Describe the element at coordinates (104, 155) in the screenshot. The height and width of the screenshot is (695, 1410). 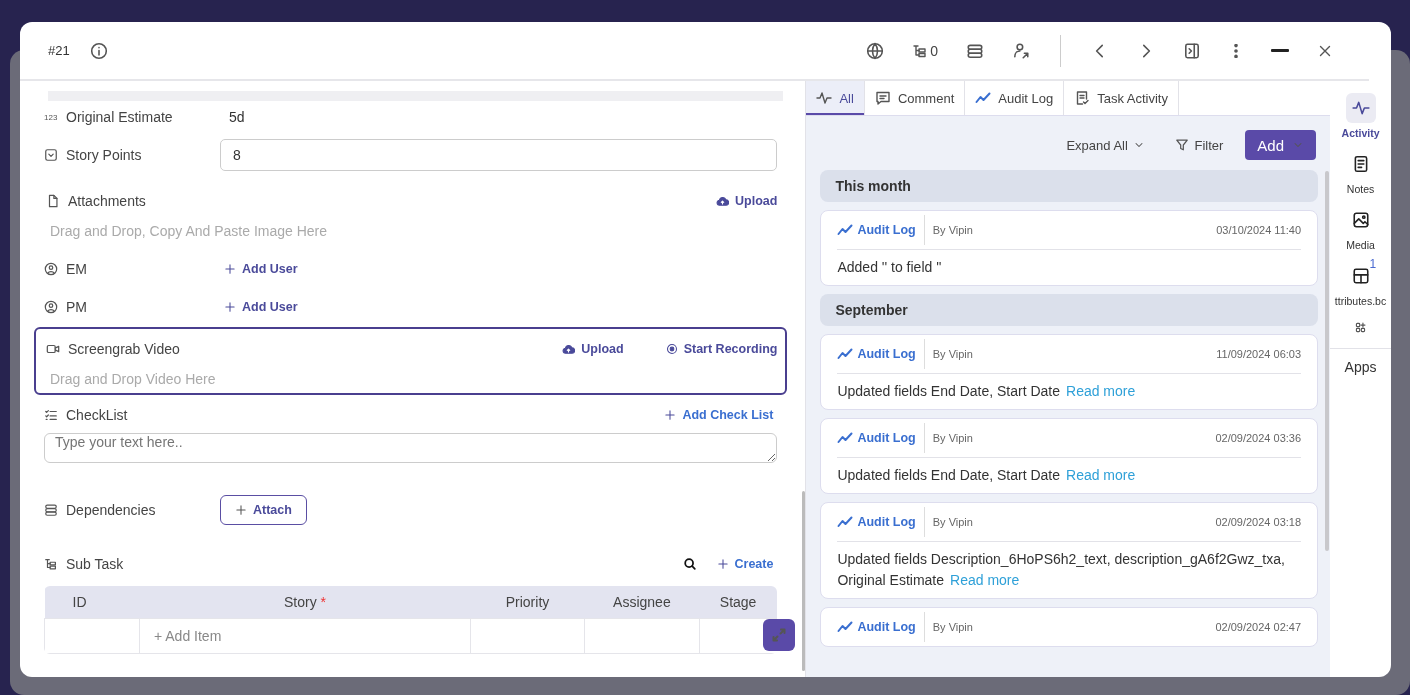
I see `field-label: Story Points` at that location.